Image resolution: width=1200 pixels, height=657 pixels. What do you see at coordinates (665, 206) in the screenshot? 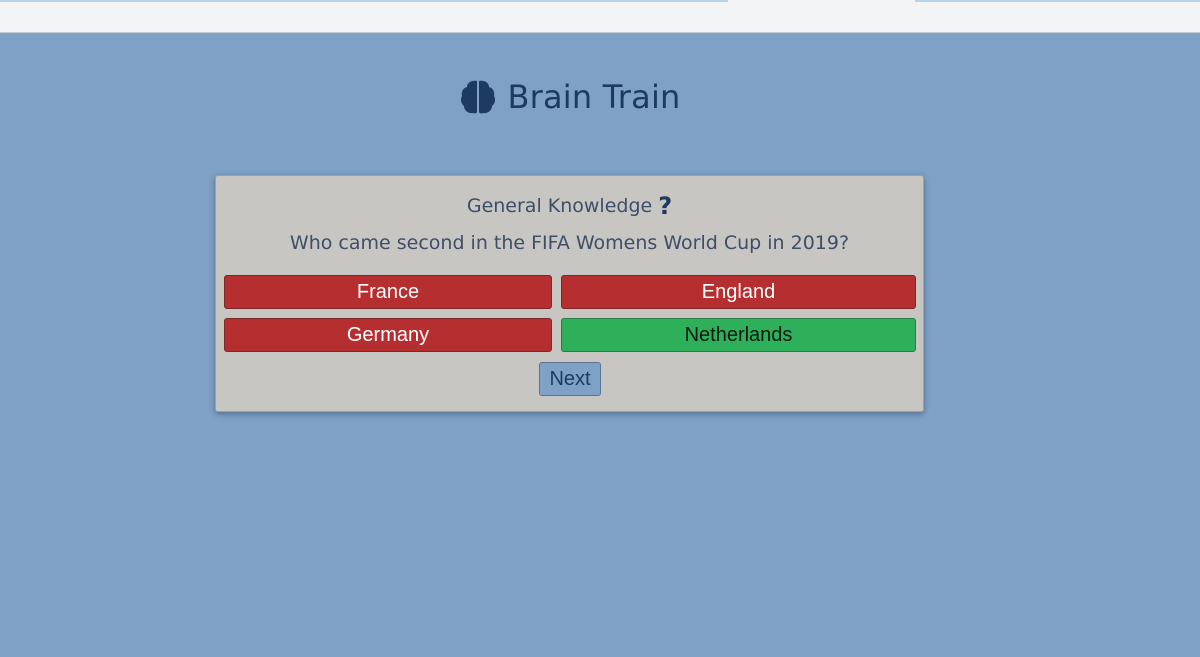
I see `question-mark-icon: ?` at bounding box center [665, 206].